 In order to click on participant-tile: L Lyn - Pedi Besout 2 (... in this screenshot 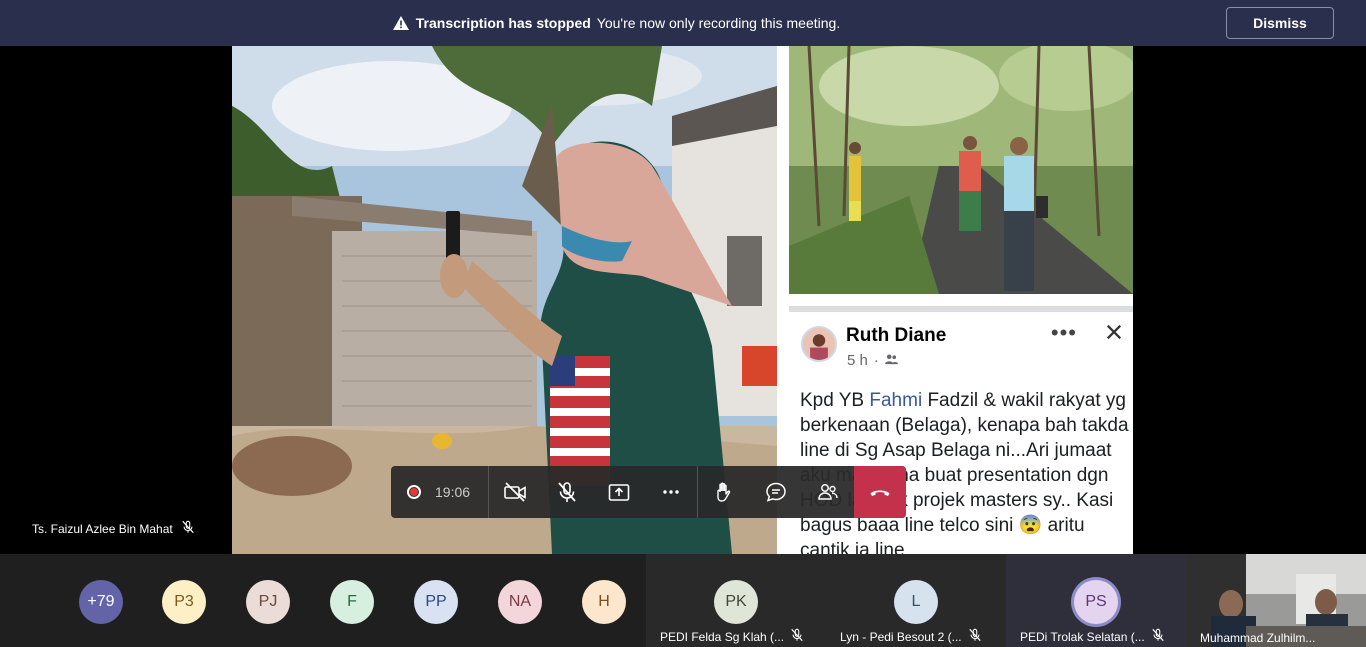, I will do `click(916, 600)`.